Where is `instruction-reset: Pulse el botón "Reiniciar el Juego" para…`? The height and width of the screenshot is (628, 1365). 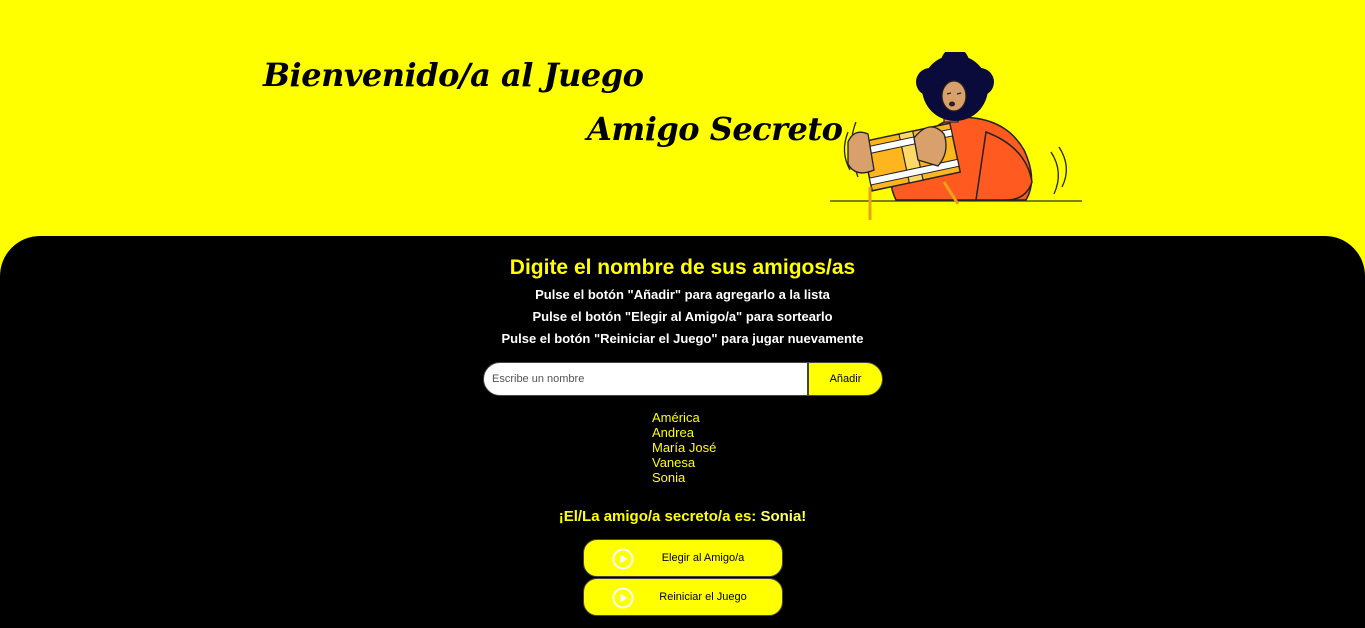
instruction-reset: Pulse el botón "Reiniciar el Juego" para… is located at coordinates (682, 338).